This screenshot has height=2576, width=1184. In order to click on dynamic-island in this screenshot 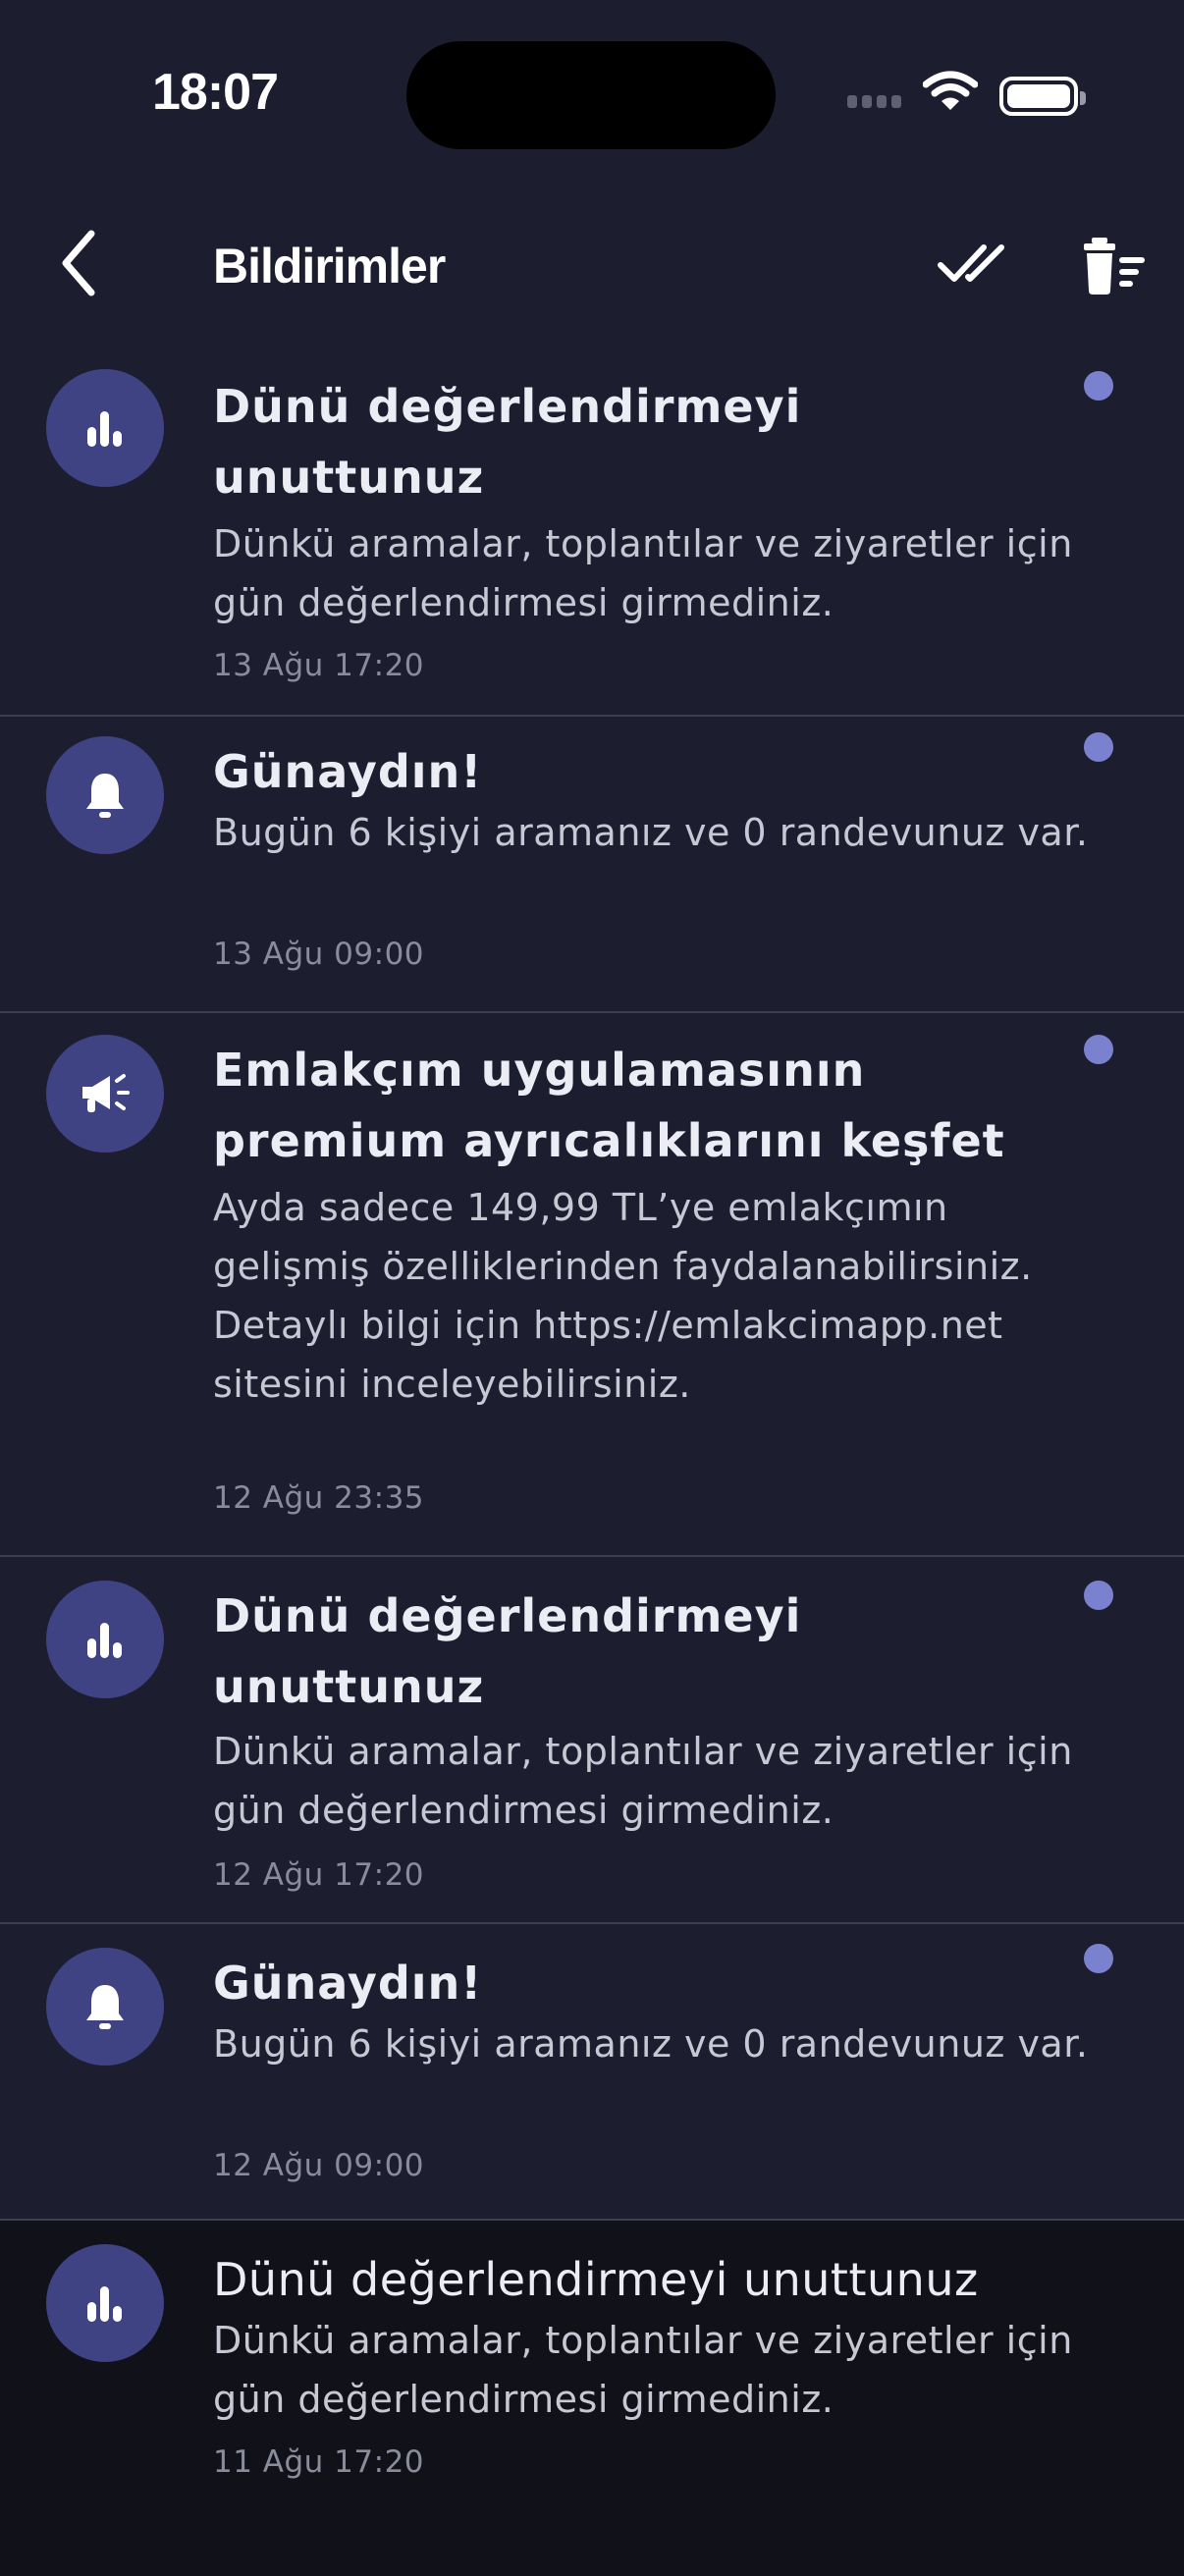, I will do `click(591, 95)`.